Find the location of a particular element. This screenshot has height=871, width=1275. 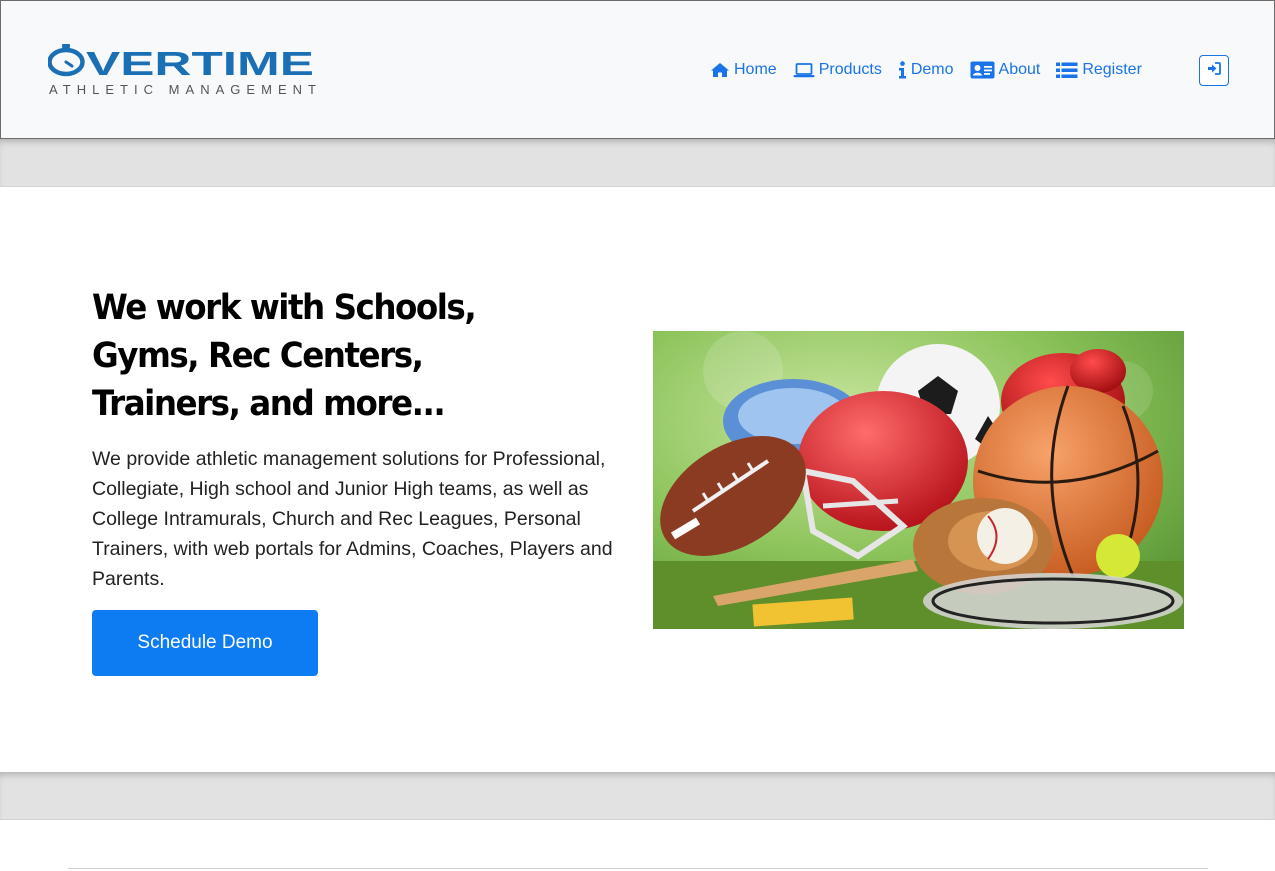

list-icon is located at coordinates (1067, 70).